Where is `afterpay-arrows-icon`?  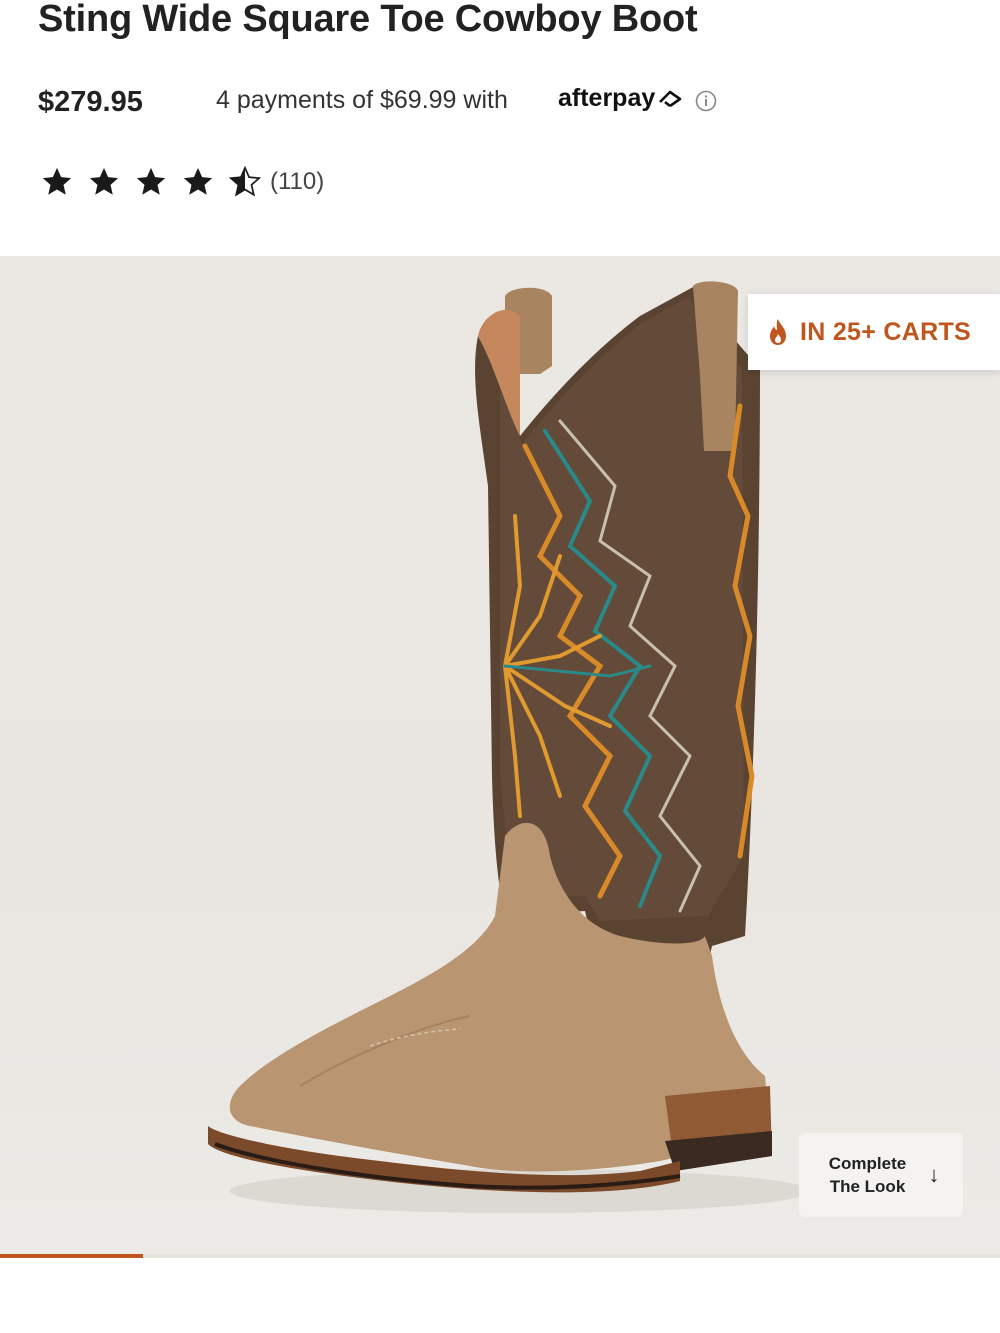 afterpay-arrows-icon is located at coordinates (670, 98).